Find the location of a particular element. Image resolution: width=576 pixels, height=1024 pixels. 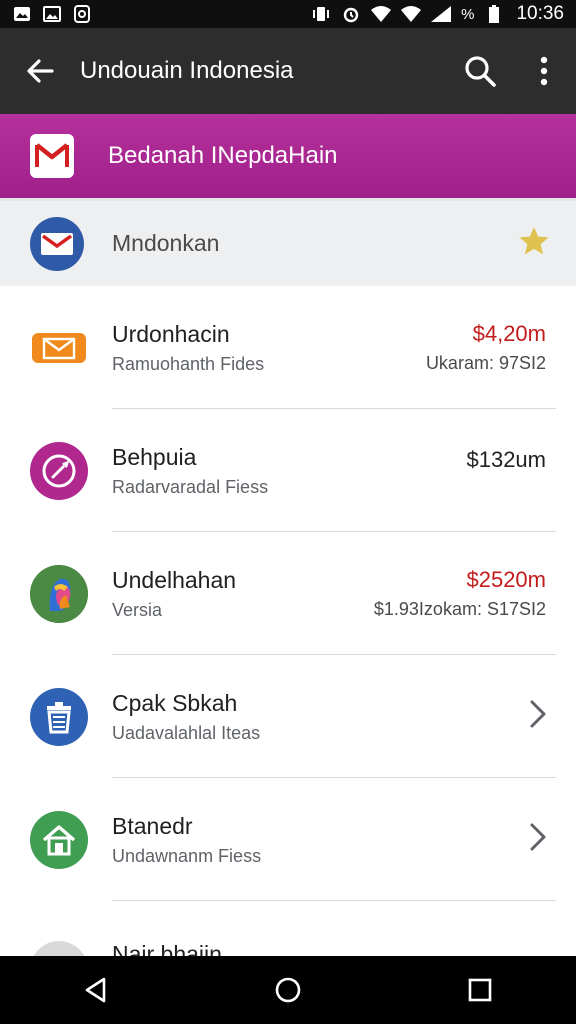

square-recents-icon is located at coordinates (480, 990).